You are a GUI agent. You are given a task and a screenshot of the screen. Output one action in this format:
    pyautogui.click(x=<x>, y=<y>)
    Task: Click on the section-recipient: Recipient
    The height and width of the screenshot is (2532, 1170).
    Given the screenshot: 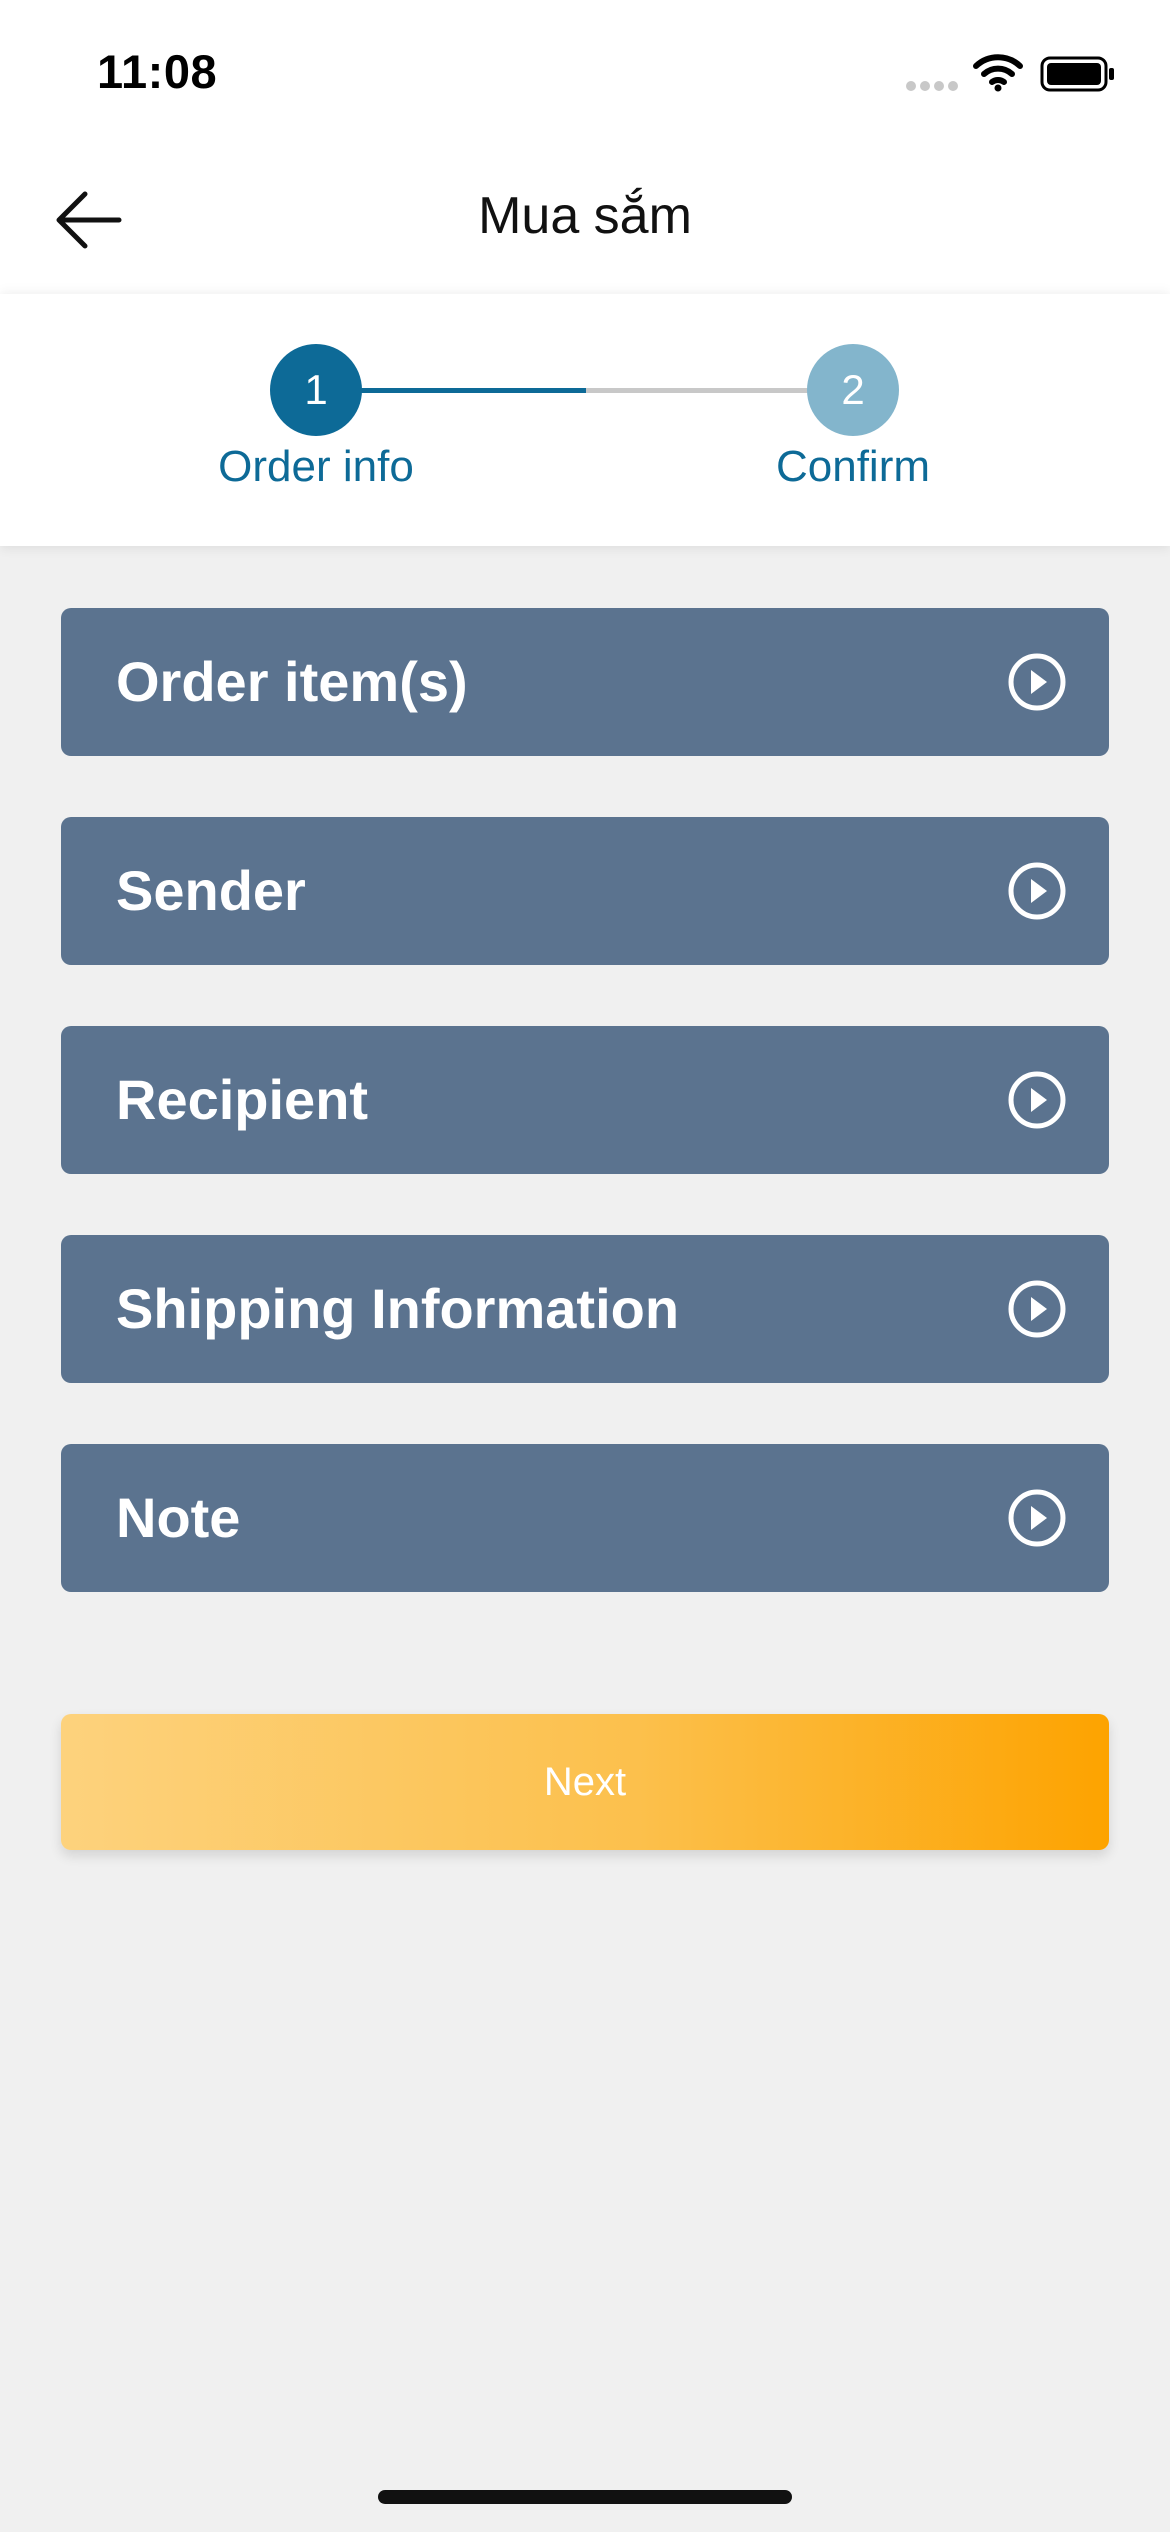 What is the action you would take?
    pyautogui.click(x=585, y=1100)
    